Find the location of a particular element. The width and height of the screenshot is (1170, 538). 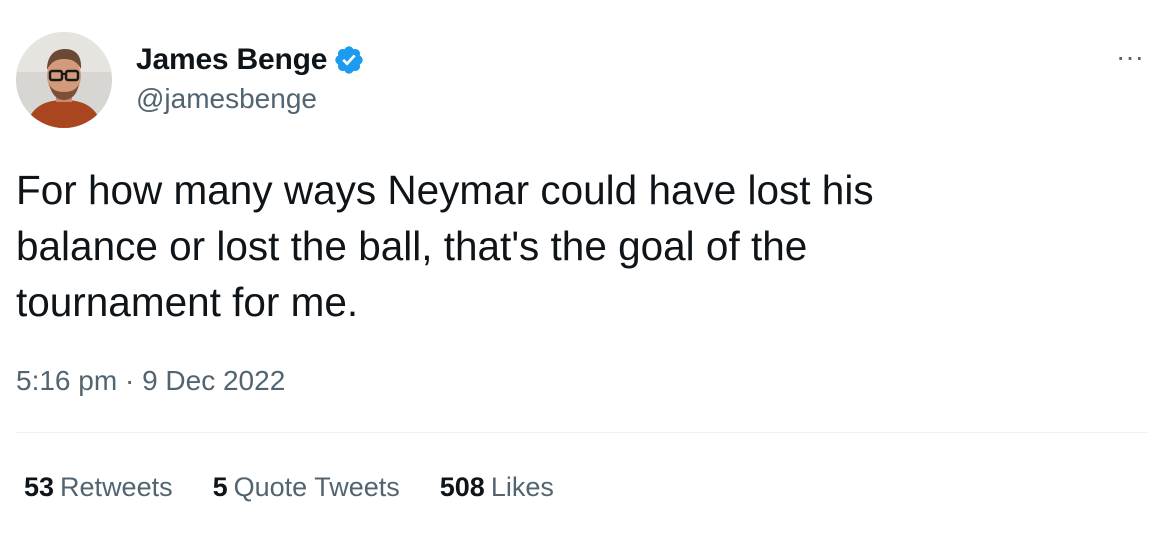

quote-tweets-stat: 5 Quote Tweets is located at coordinates (306, 487).